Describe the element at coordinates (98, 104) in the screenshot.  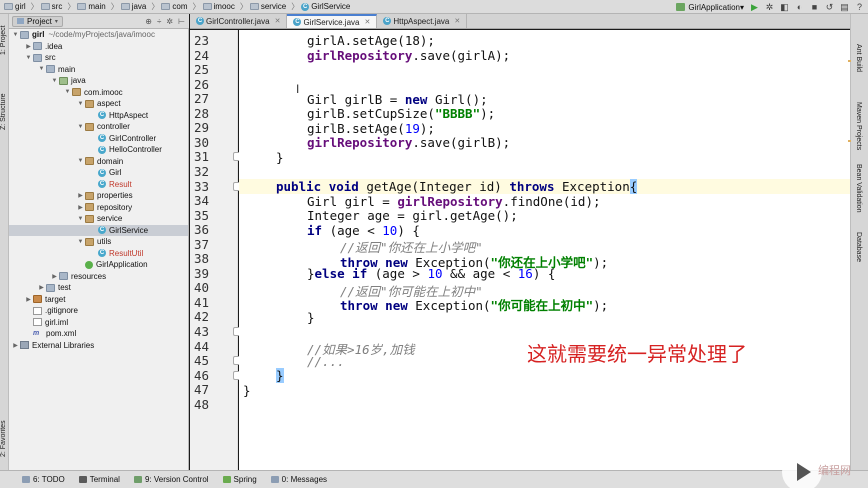
I see `tree-node: ▼ aspect` at that location.